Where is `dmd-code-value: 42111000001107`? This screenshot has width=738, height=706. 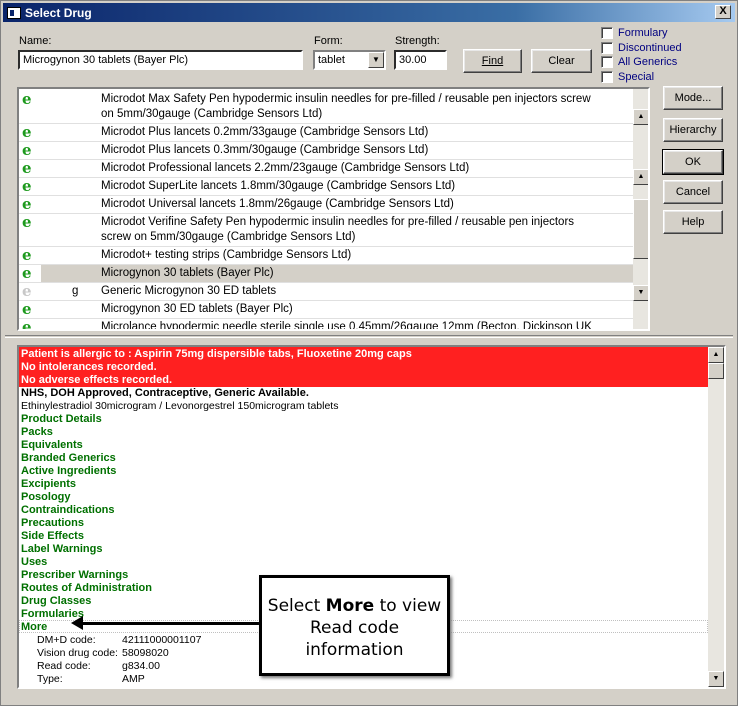 dmd-code-value: 42111000001107 is located at coordinates (162, 640).